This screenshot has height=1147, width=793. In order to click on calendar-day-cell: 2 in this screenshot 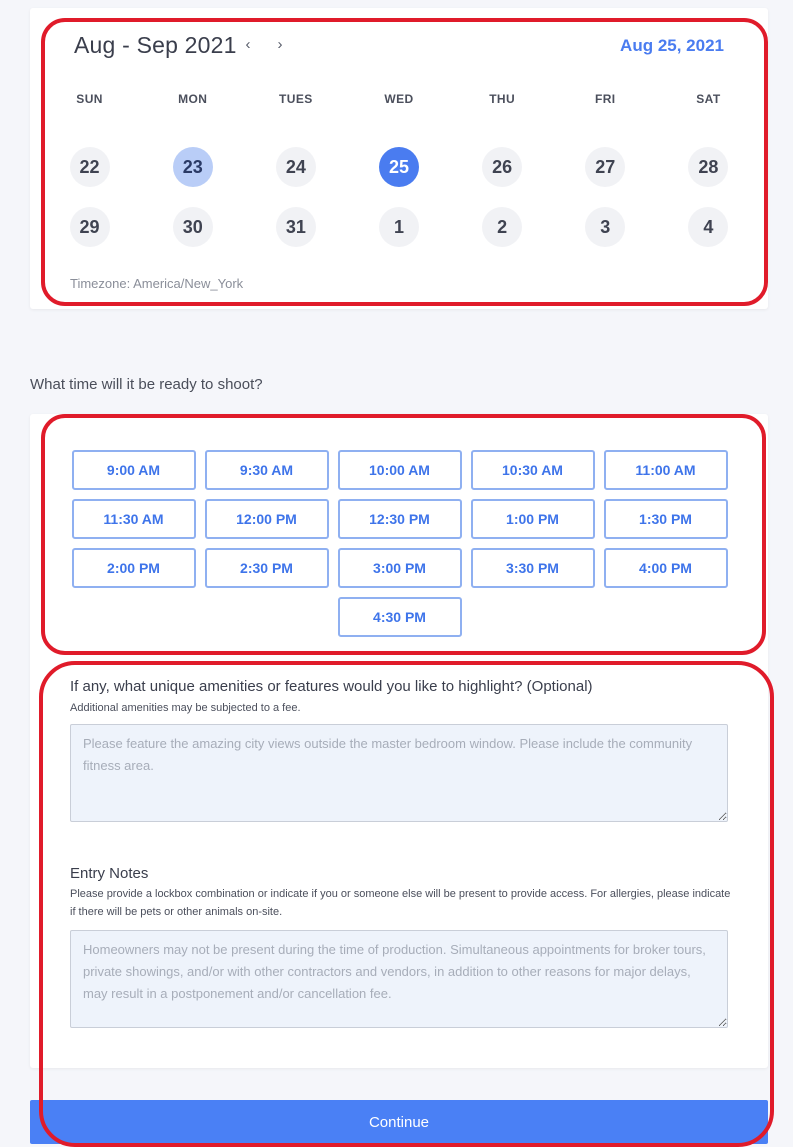, I will do `click(502, 227)`.